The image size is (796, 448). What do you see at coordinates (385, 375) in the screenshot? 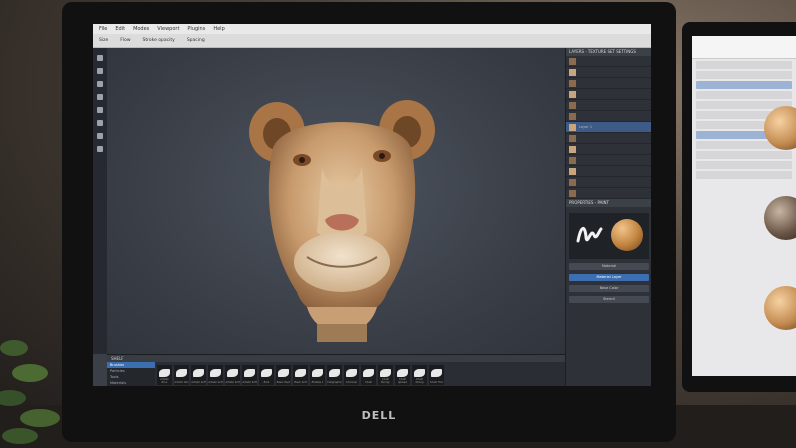
I see `brush-item: Chalk Bumpy` at bounding box center [385, 375].